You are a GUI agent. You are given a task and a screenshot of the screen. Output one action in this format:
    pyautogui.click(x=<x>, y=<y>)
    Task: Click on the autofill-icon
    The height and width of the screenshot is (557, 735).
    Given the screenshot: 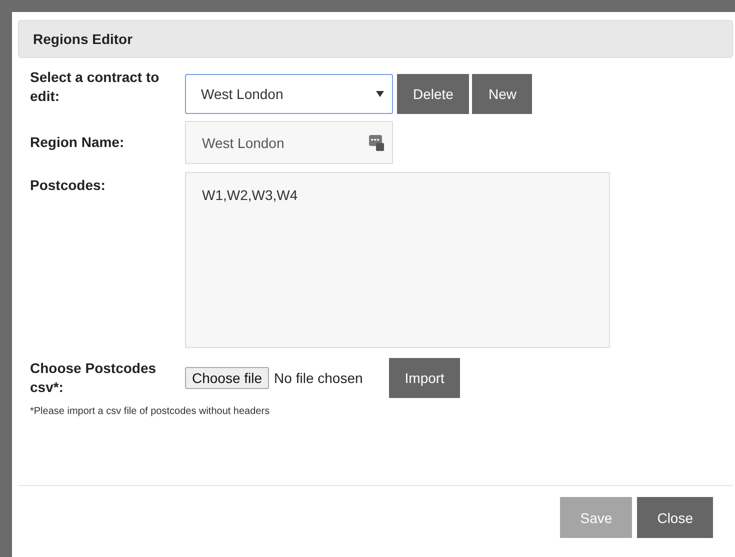 What is the action you would take?
    pyautogui.click(x=376, y=142)
    